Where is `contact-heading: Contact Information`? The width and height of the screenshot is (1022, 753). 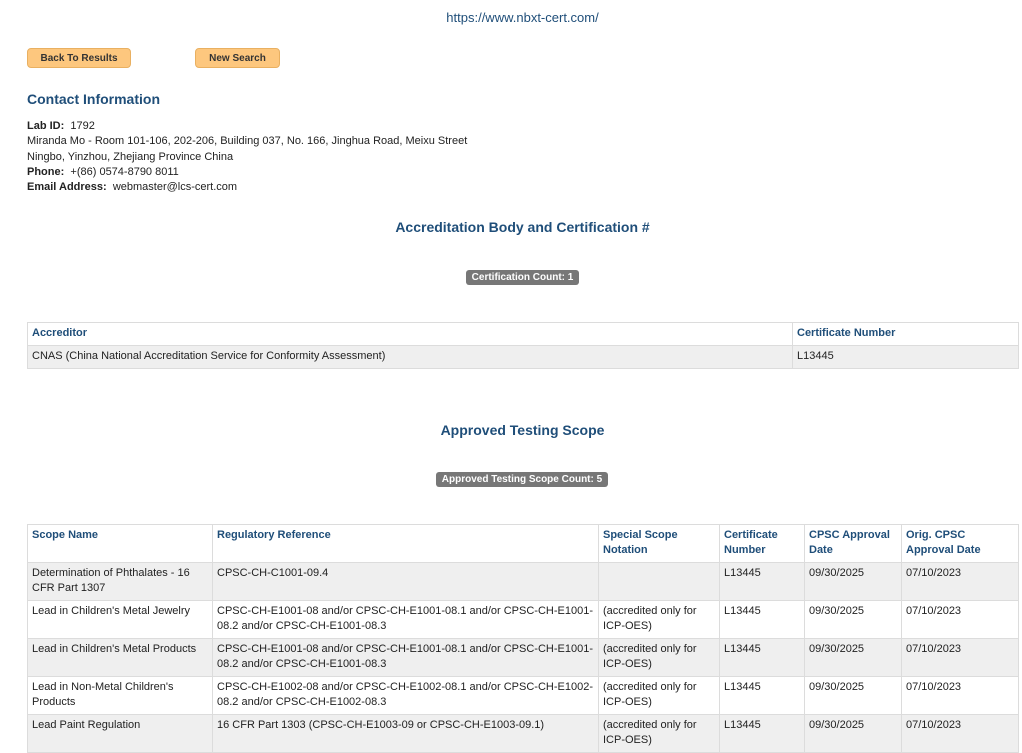 contact-heading: Contact Information is located at coordinates (93, 99).